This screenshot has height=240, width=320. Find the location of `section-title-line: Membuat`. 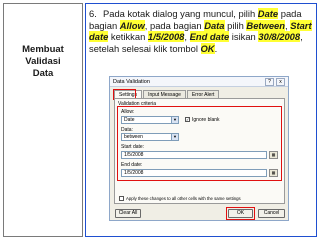

section-title-line: Membuat is located at coordinates (43, 49).